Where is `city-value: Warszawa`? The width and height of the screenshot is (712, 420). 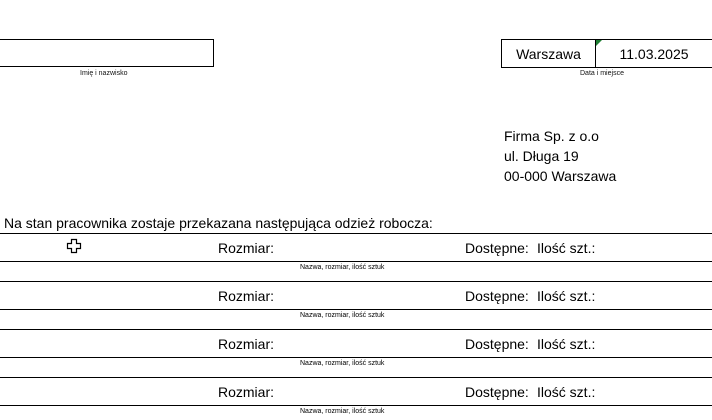 city-value: Warszawa is located at coordinates (548, 53).